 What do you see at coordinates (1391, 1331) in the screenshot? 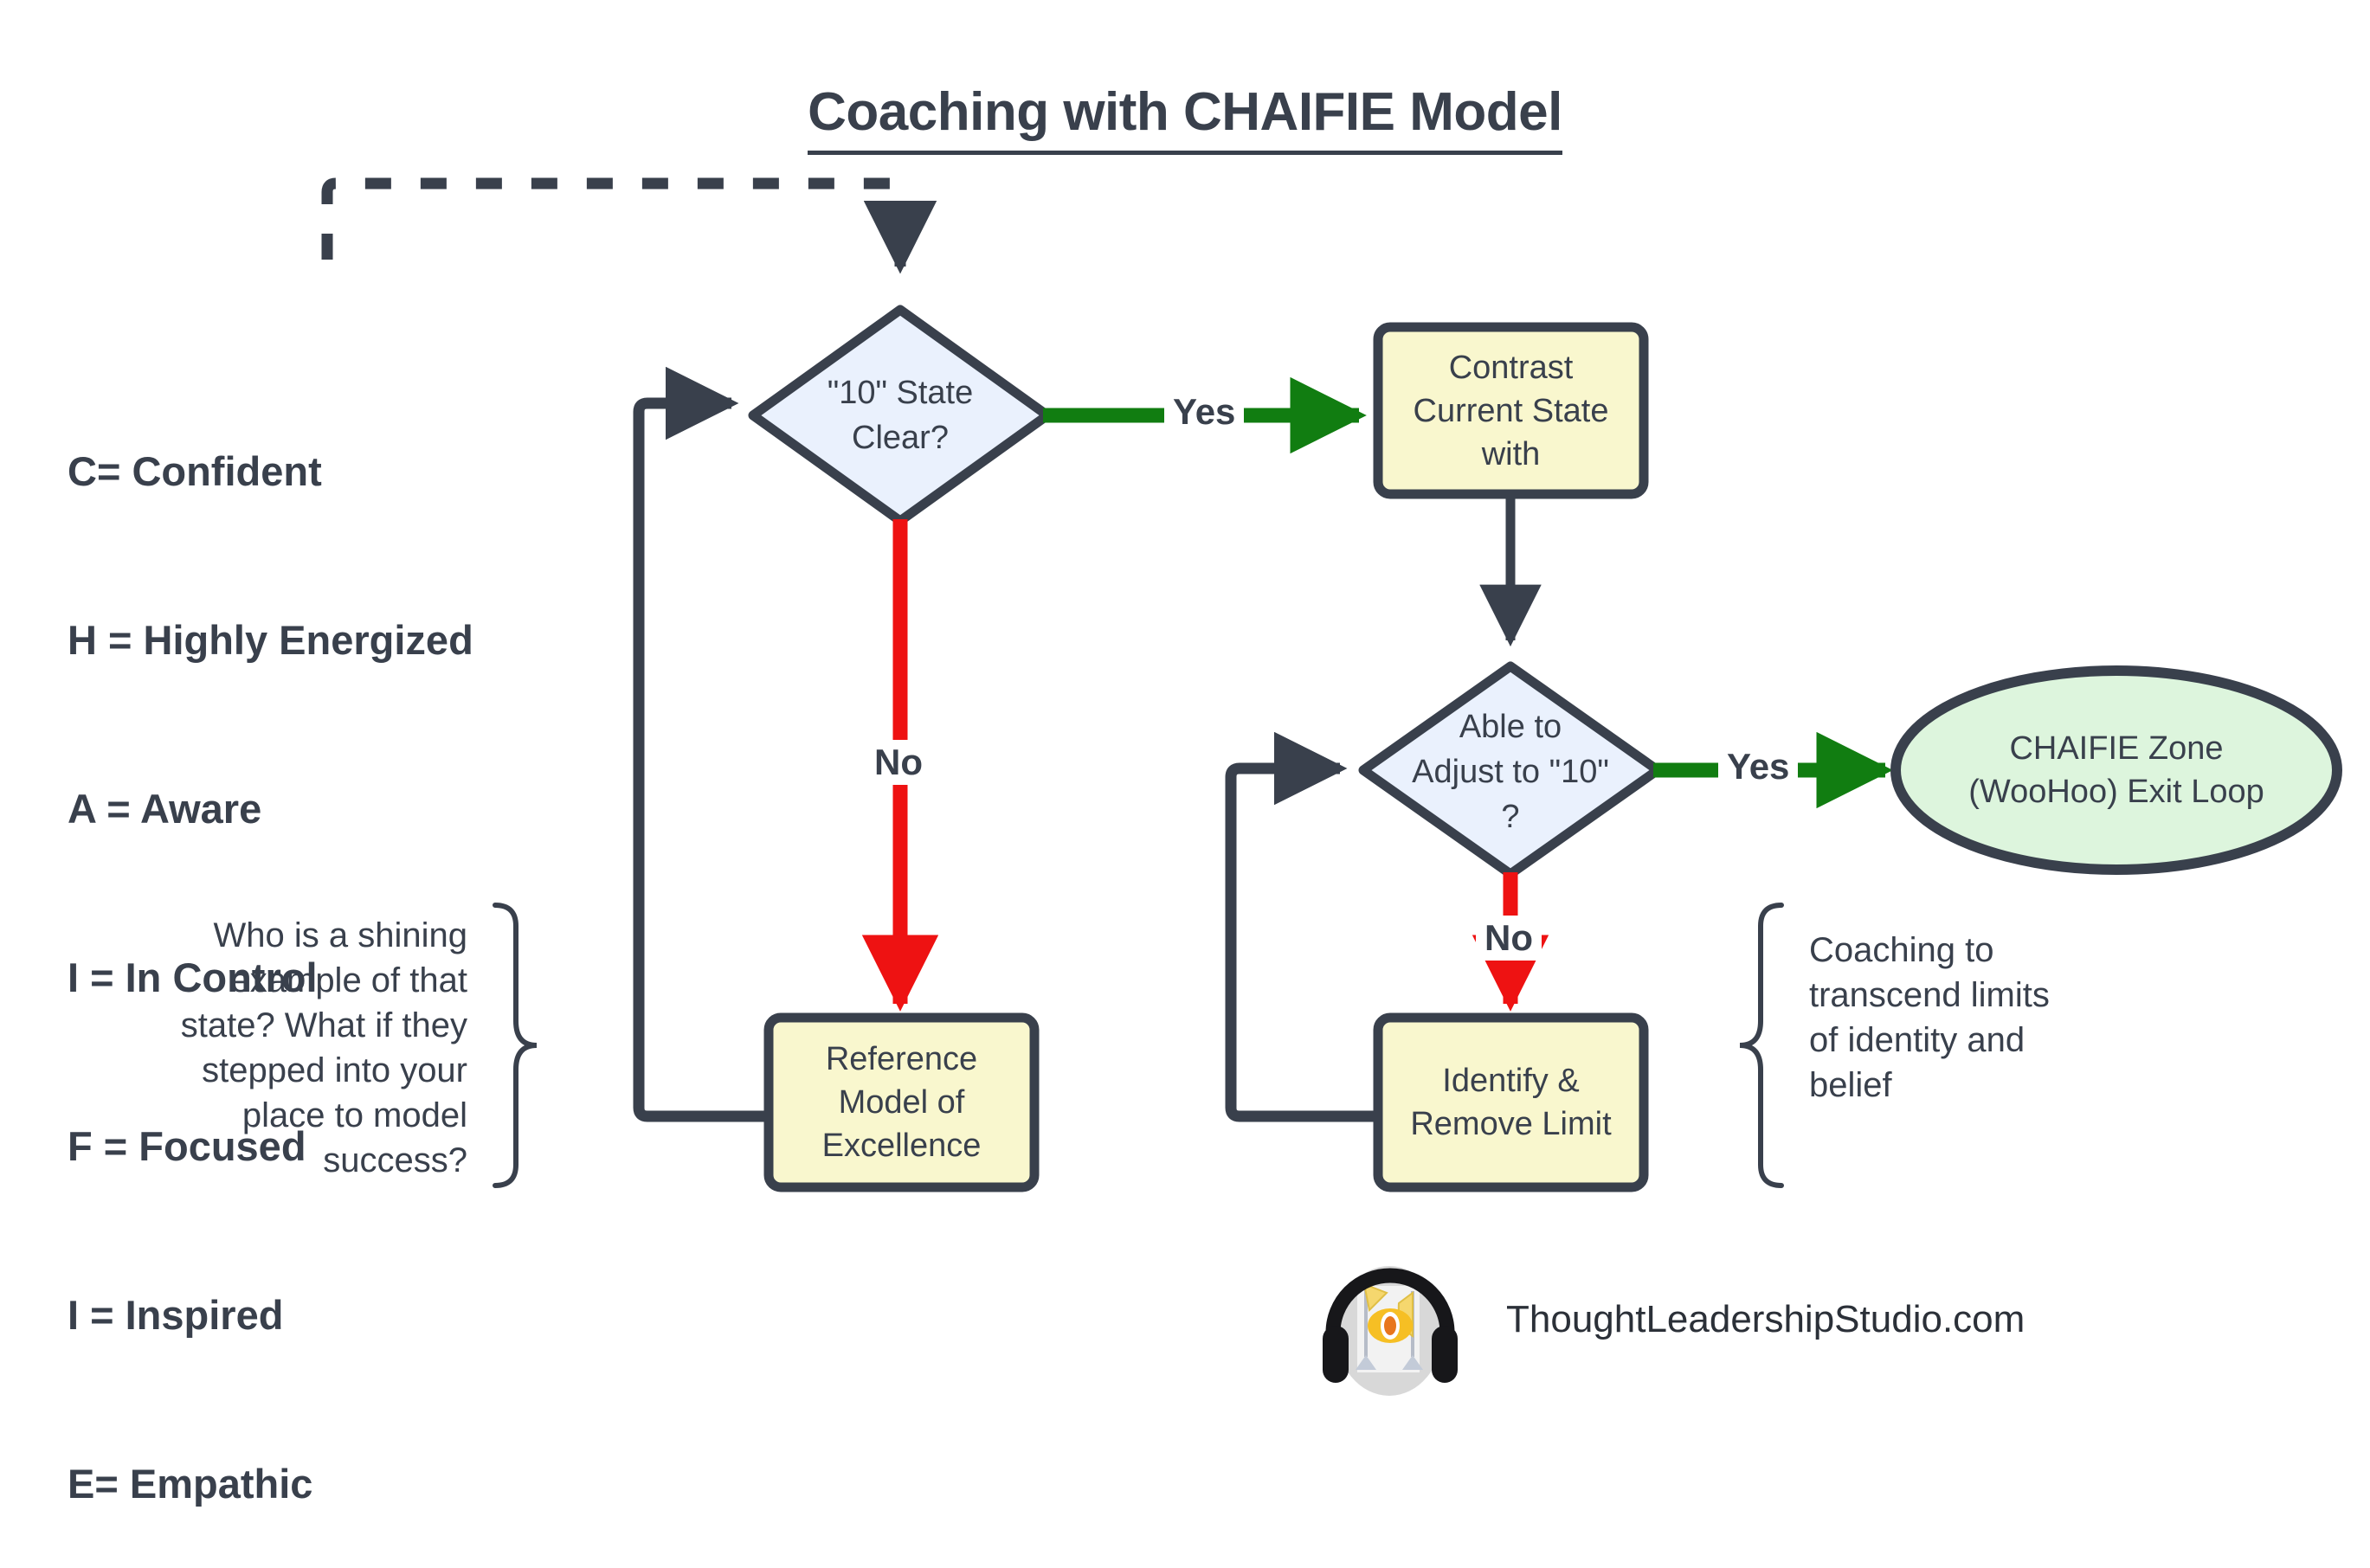
I see `thought-leadership-studio-logo-icon` at bounding box center [1391, 1331].